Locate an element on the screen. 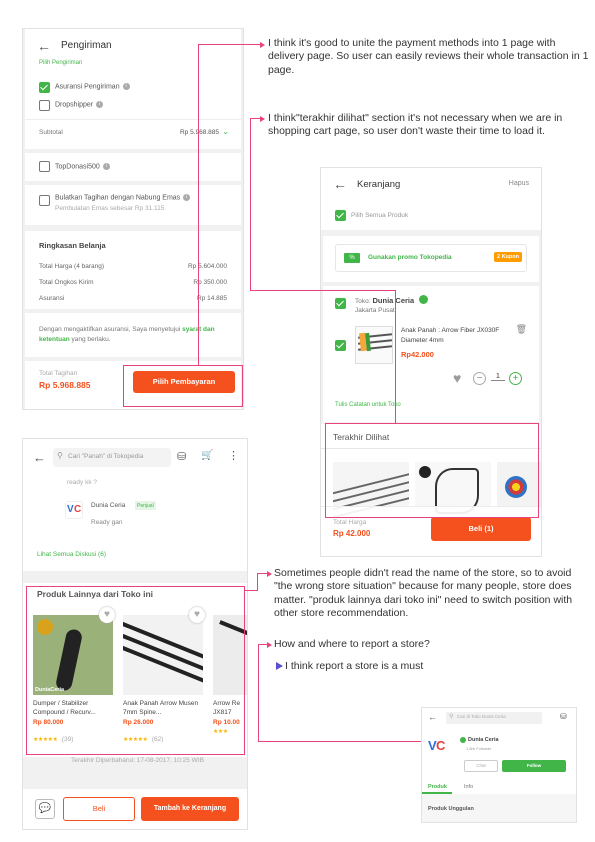 The height and width of the screenshot is (842, 595). more-vertical-icon: ⋮ is located at coordinates (233, 455).